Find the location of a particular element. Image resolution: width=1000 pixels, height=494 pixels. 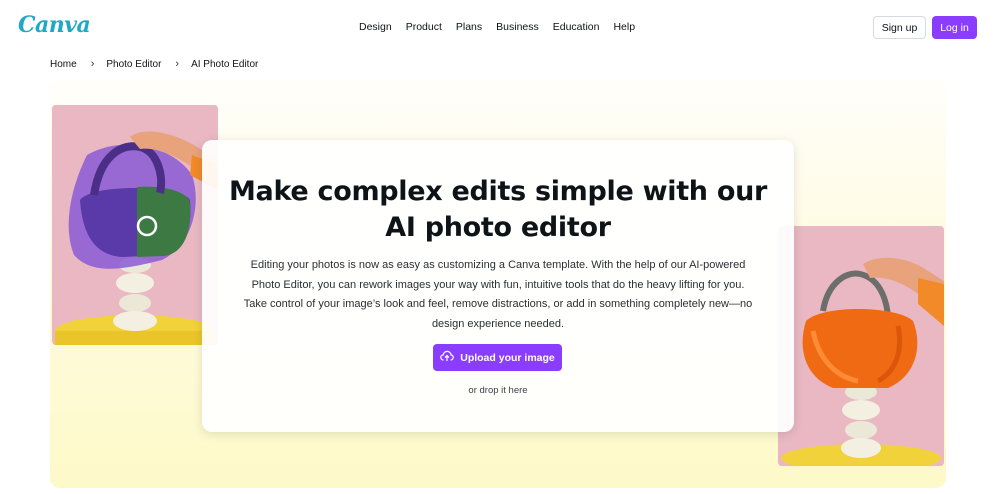

hero-title-line-2: AI photo editor is located at coordinates (498, 227).